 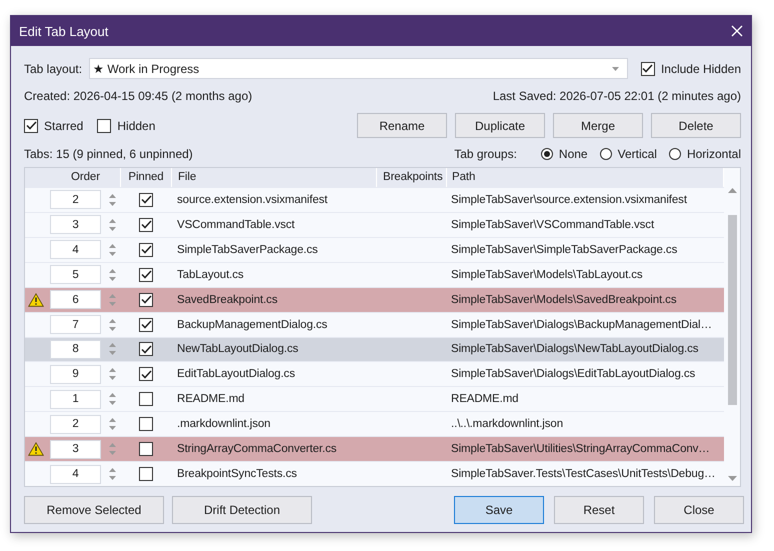 I want to click on file-cell-text: VSCommandTable.vsct, so click(x=236, y=224).